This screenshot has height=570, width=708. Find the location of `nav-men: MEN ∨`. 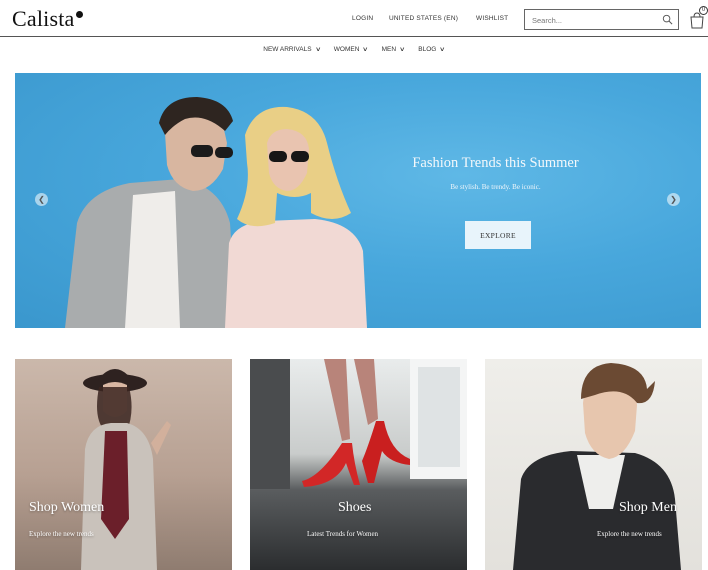

nav-men: MEN ∨ is located at coordinates (393, 49).